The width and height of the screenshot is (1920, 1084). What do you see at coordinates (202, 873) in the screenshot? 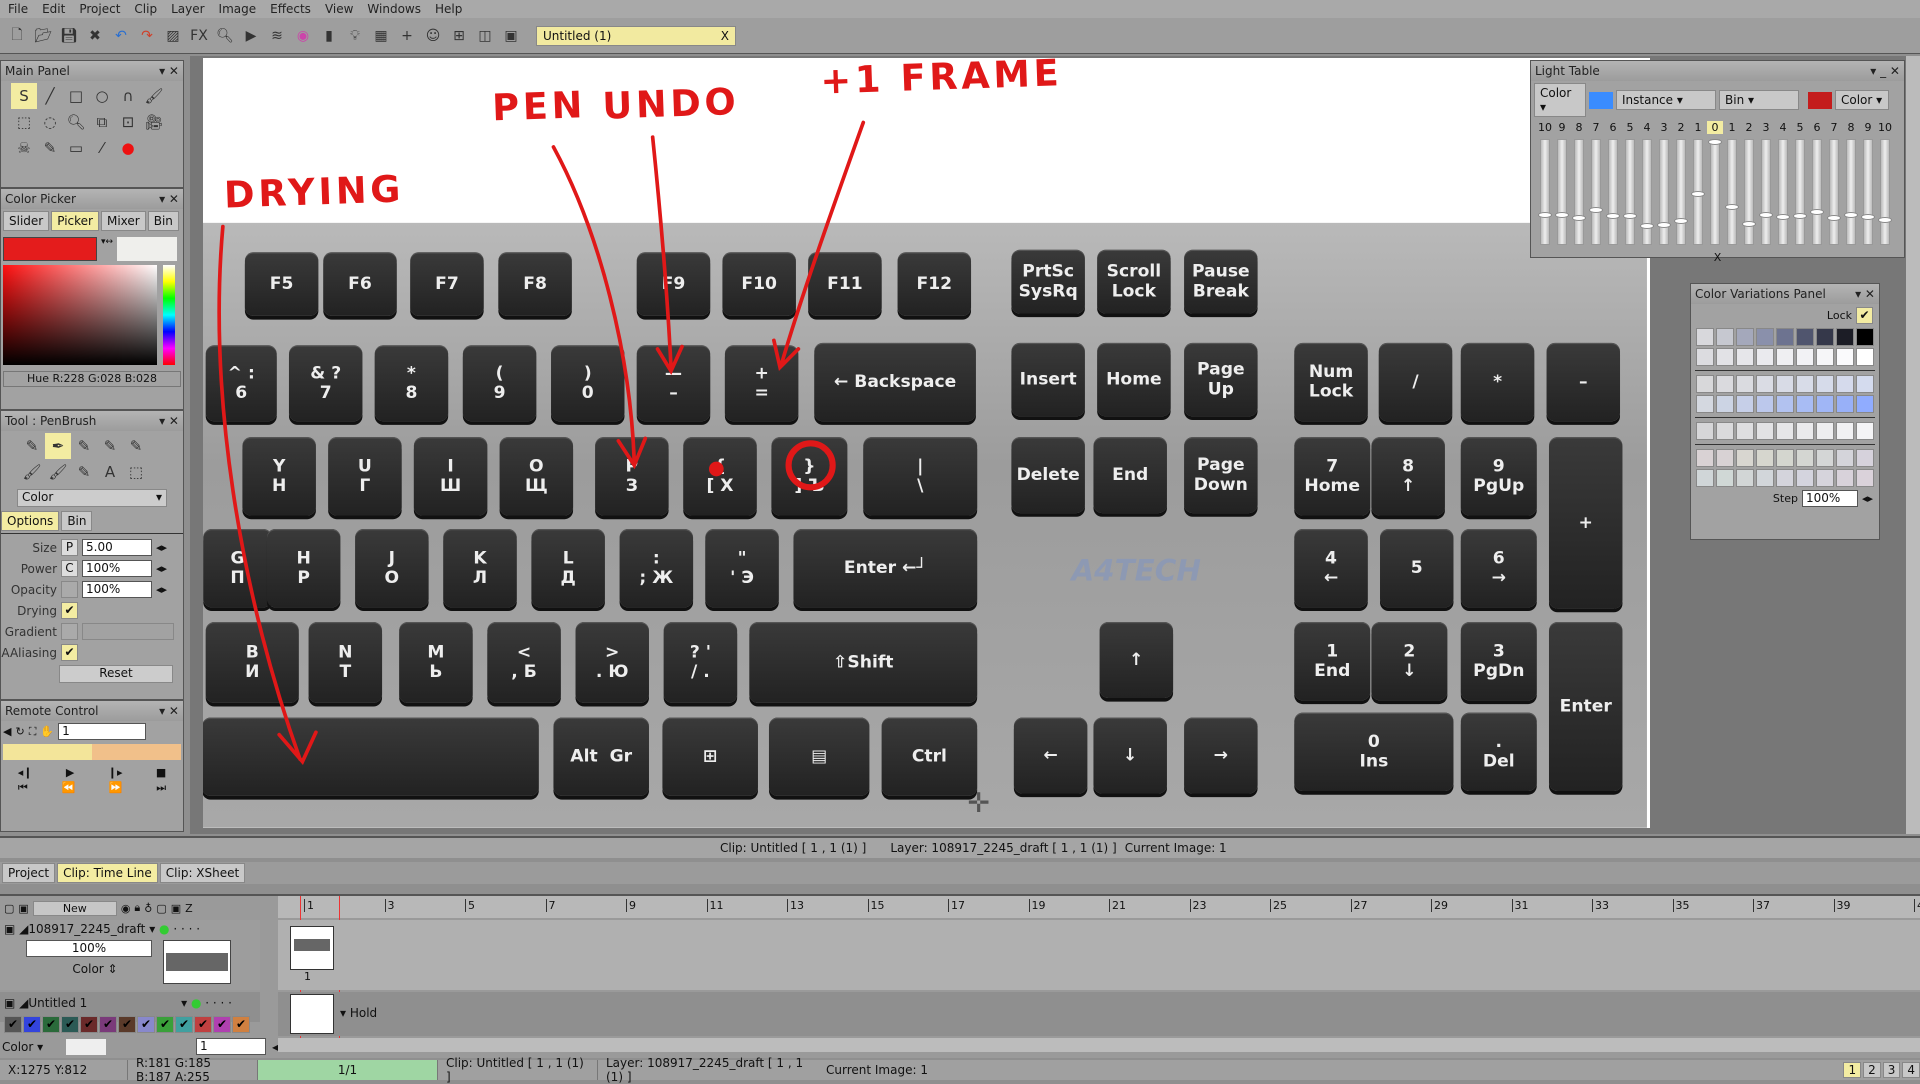
I see `tab-clip-xsheet: Clip: XSheet` at bounding box center [202, 873].